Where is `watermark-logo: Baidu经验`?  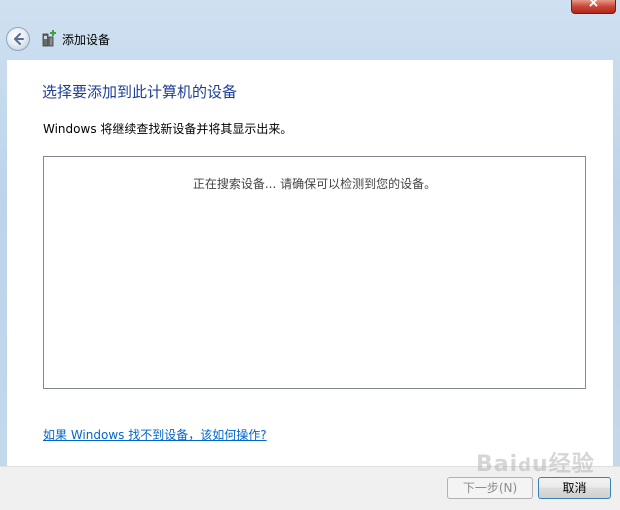
watermark-logo: Baidu经验 is located at coordinates (535, 464).